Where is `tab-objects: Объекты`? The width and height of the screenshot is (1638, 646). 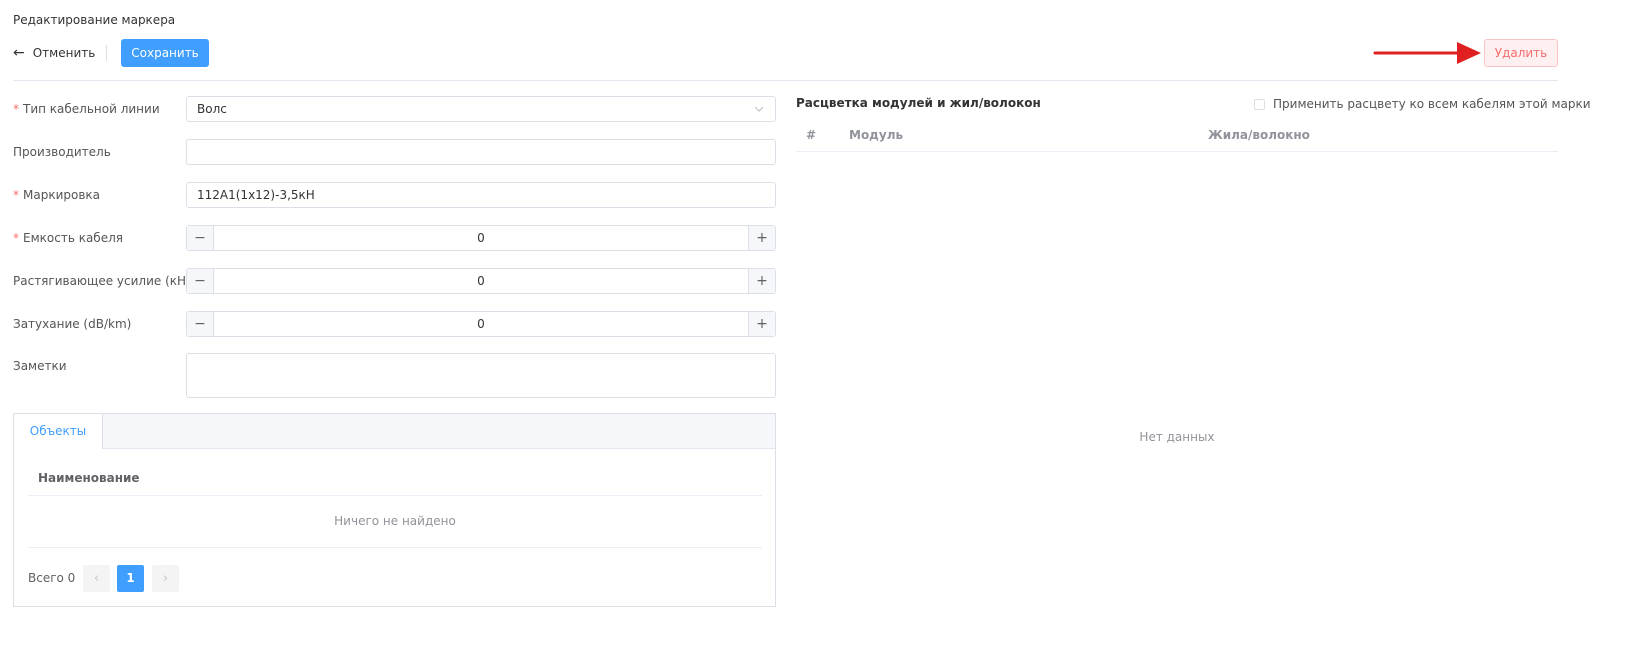
tab-objects: Объекты is located at coordinates (58, 431).